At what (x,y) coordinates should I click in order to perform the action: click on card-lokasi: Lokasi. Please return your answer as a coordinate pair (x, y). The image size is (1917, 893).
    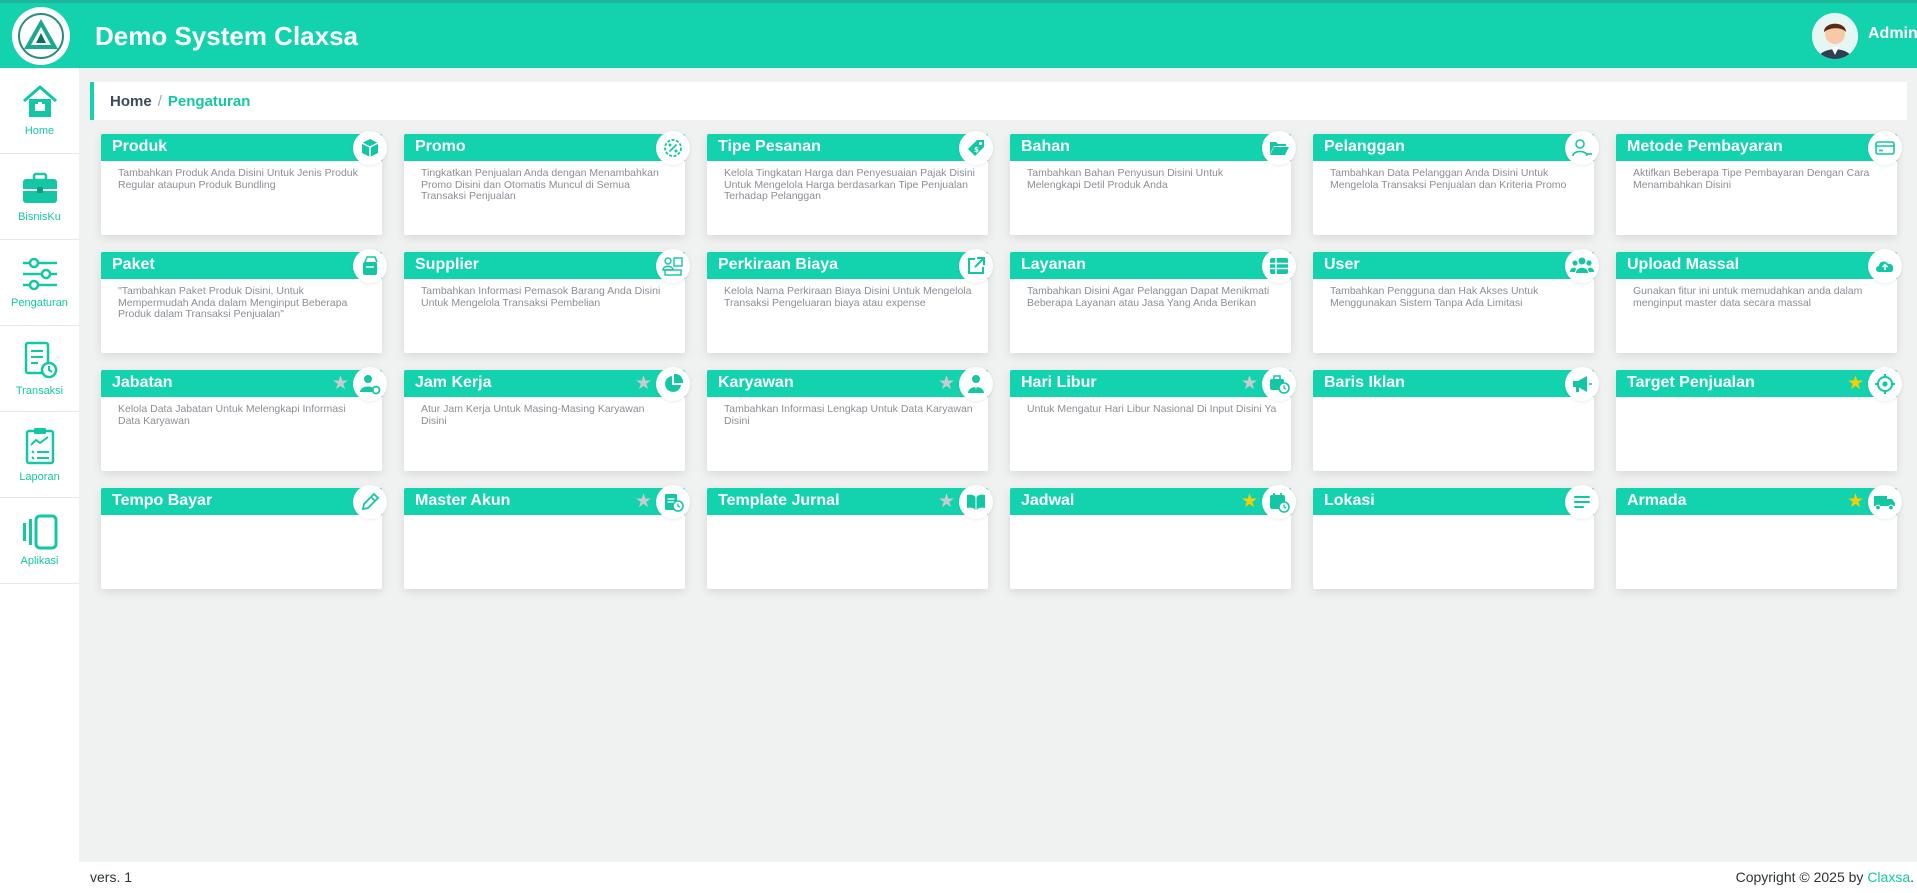
    Looking at the image, I should click on (1456, 537).